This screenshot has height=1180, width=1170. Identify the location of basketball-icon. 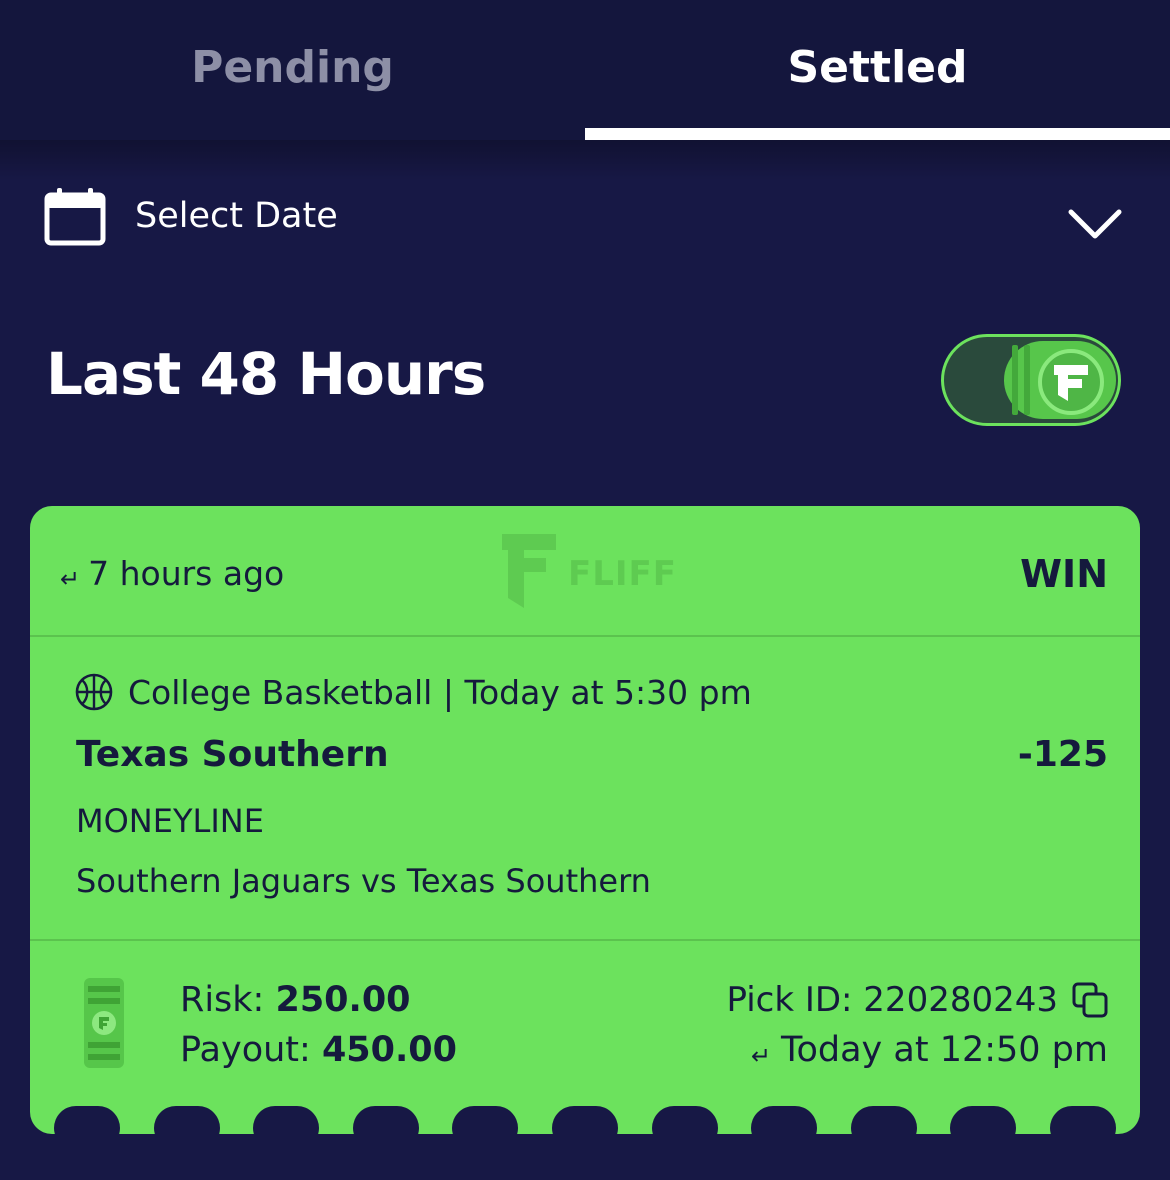
(94, 692).